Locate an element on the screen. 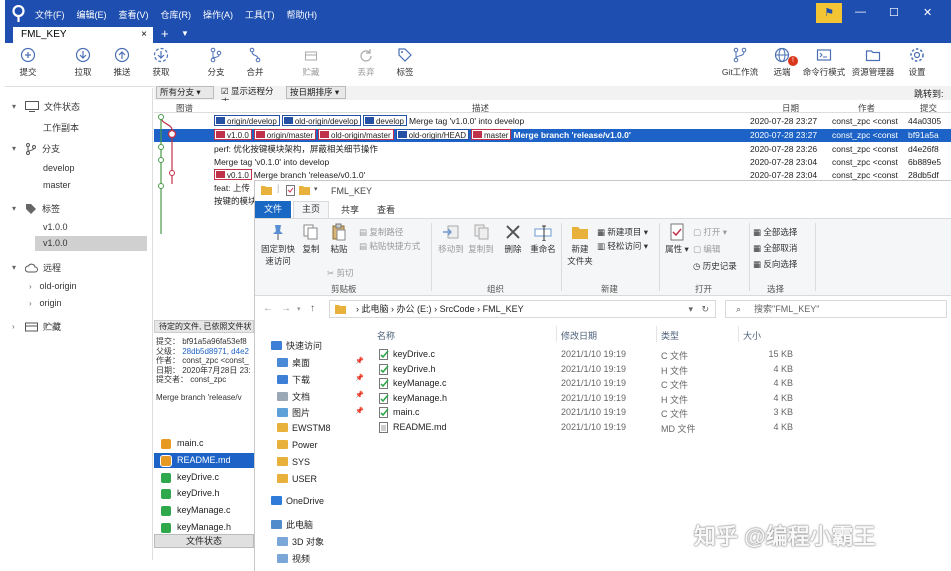 This screenshot has width=951, height=571. customize-chevron-icon: ▾ is located at coordinates (316, 189).